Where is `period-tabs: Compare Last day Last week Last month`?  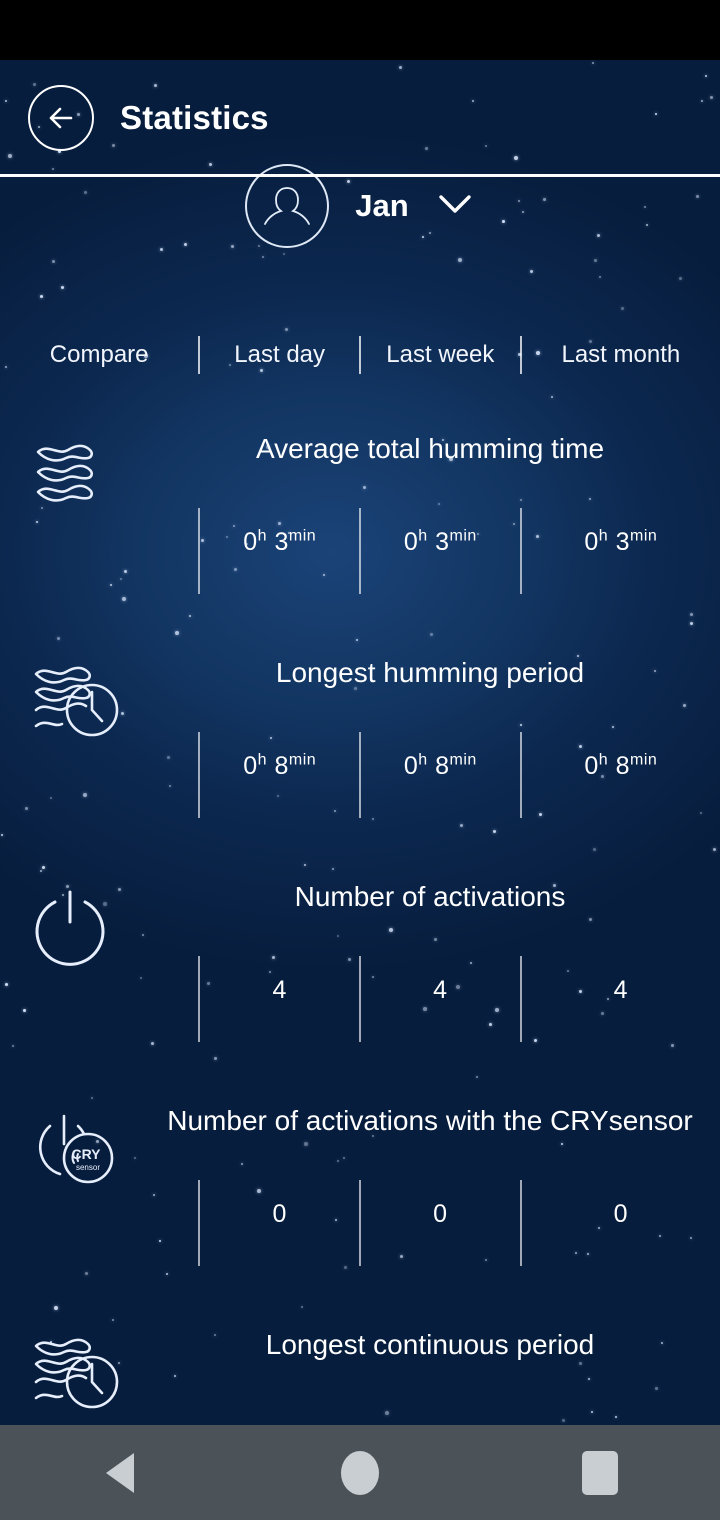 period-tabs: Compare Last day Last week Last month is located at coordinates (360, 355).